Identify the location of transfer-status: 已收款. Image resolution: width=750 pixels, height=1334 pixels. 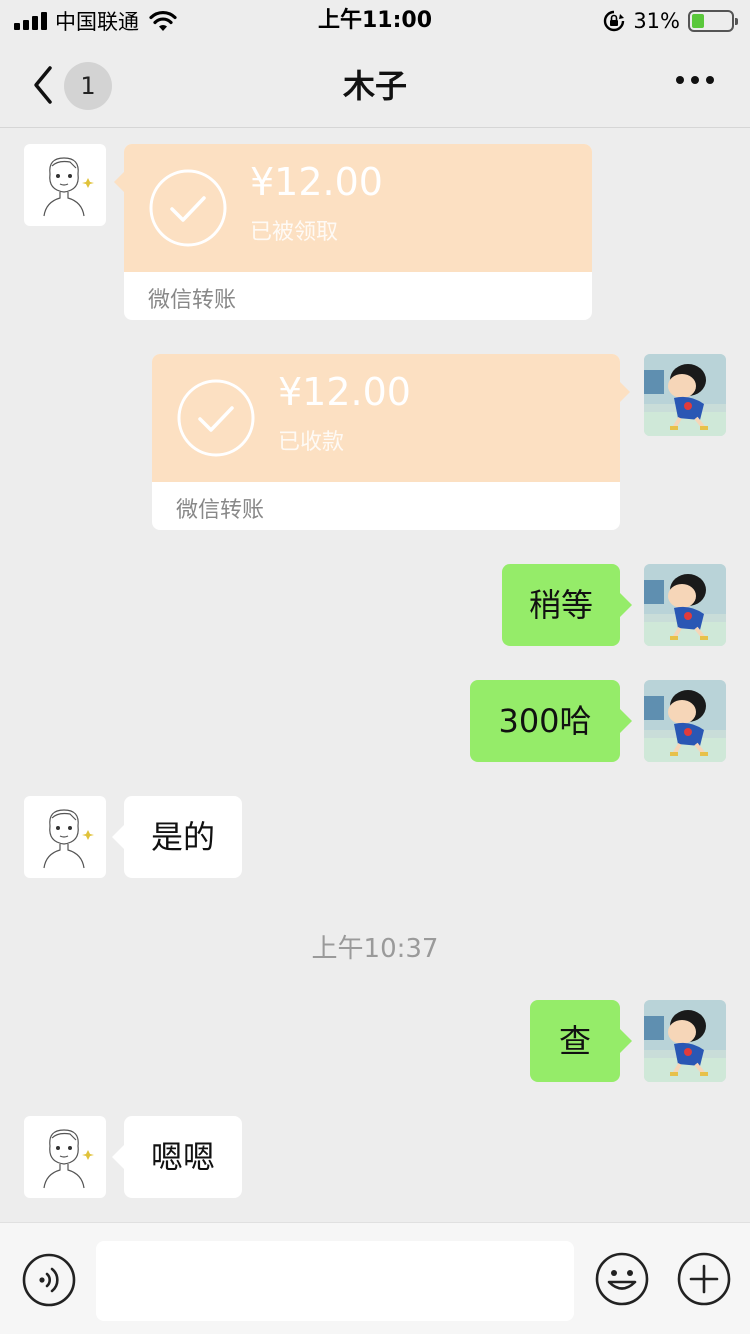
(311, 442).